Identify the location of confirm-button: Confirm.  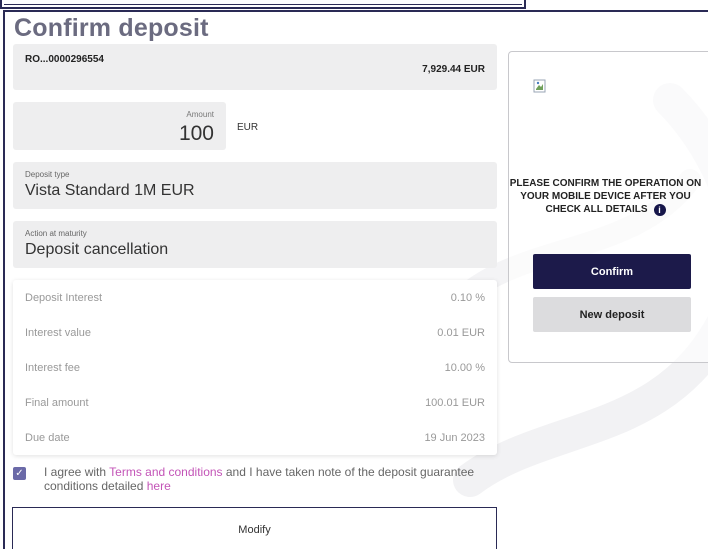
(612, 271).